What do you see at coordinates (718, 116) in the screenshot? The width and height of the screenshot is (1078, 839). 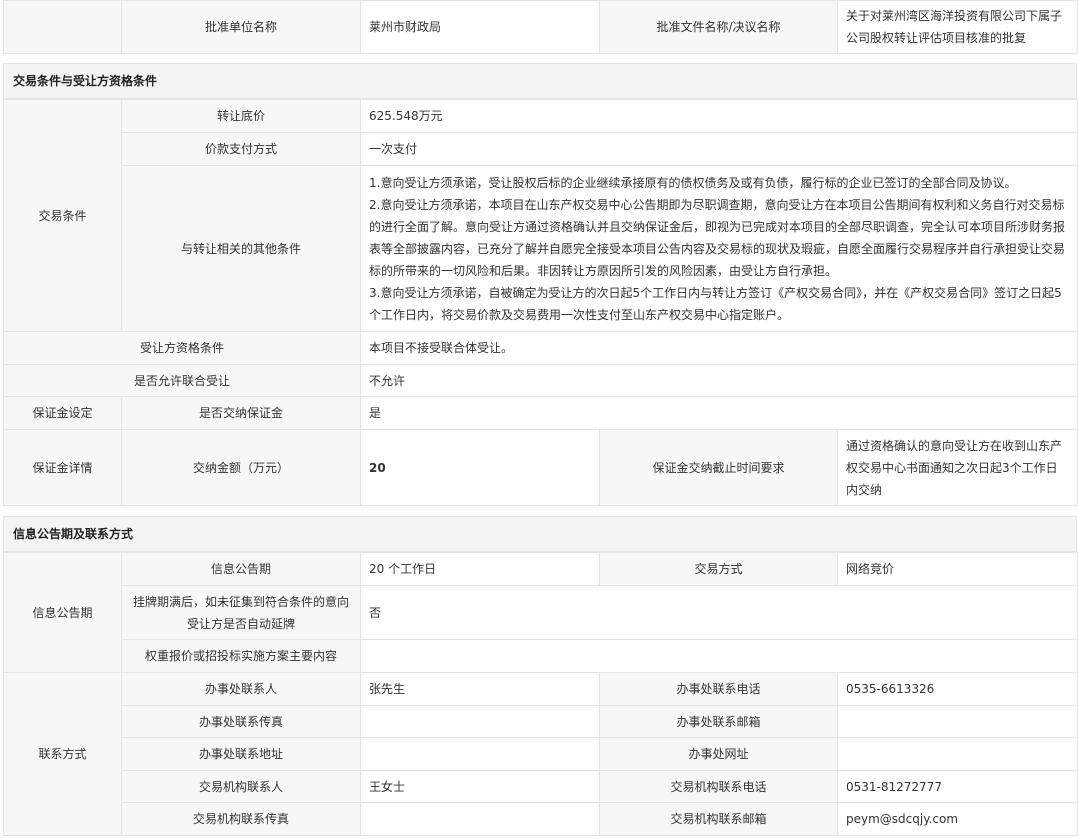 I see `reserve-price-value: 625.548万元` at bounding box center [718, 116].